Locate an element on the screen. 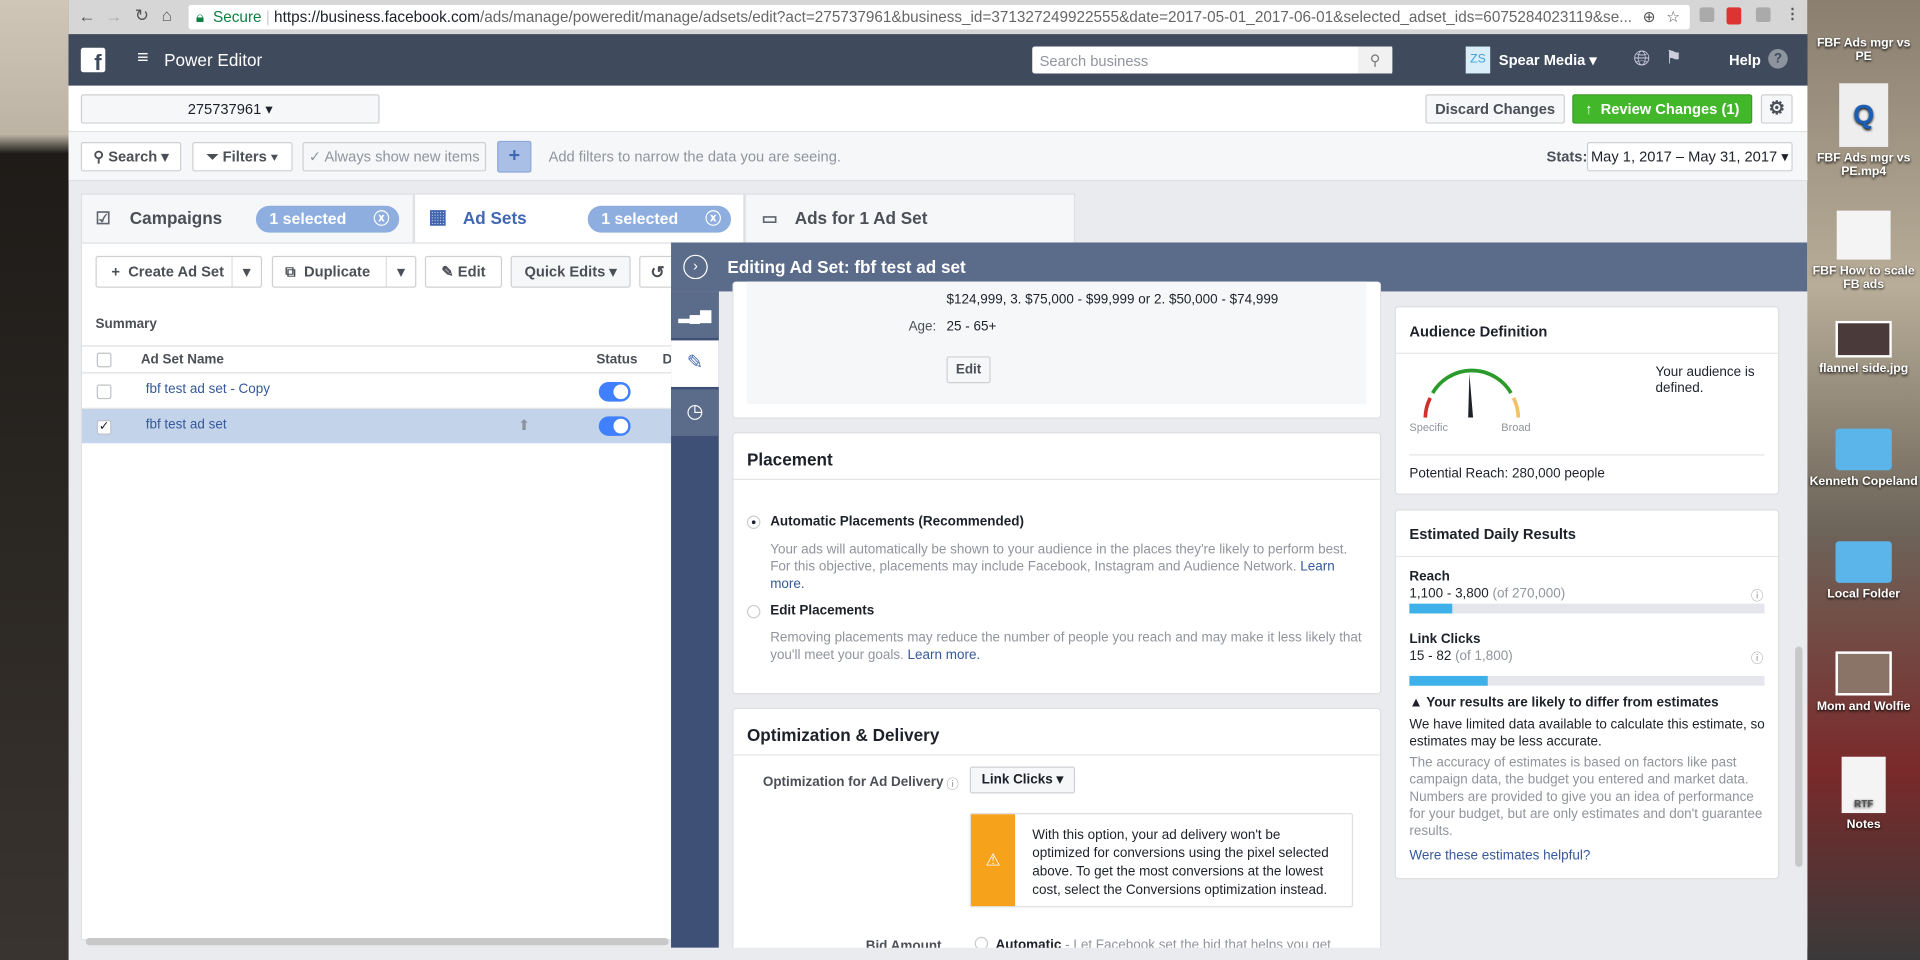  placement-title: Placement is located at coordinates (789, 459).